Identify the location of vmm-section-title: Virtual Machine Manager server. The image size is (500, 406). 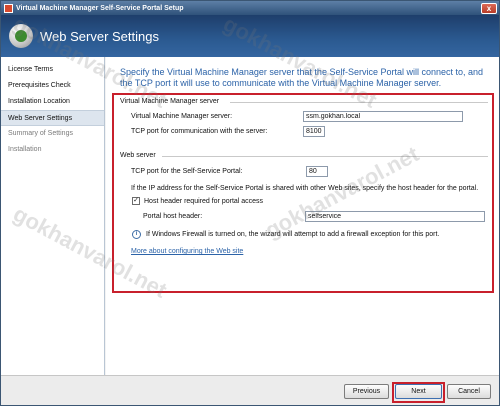
(170, 101).